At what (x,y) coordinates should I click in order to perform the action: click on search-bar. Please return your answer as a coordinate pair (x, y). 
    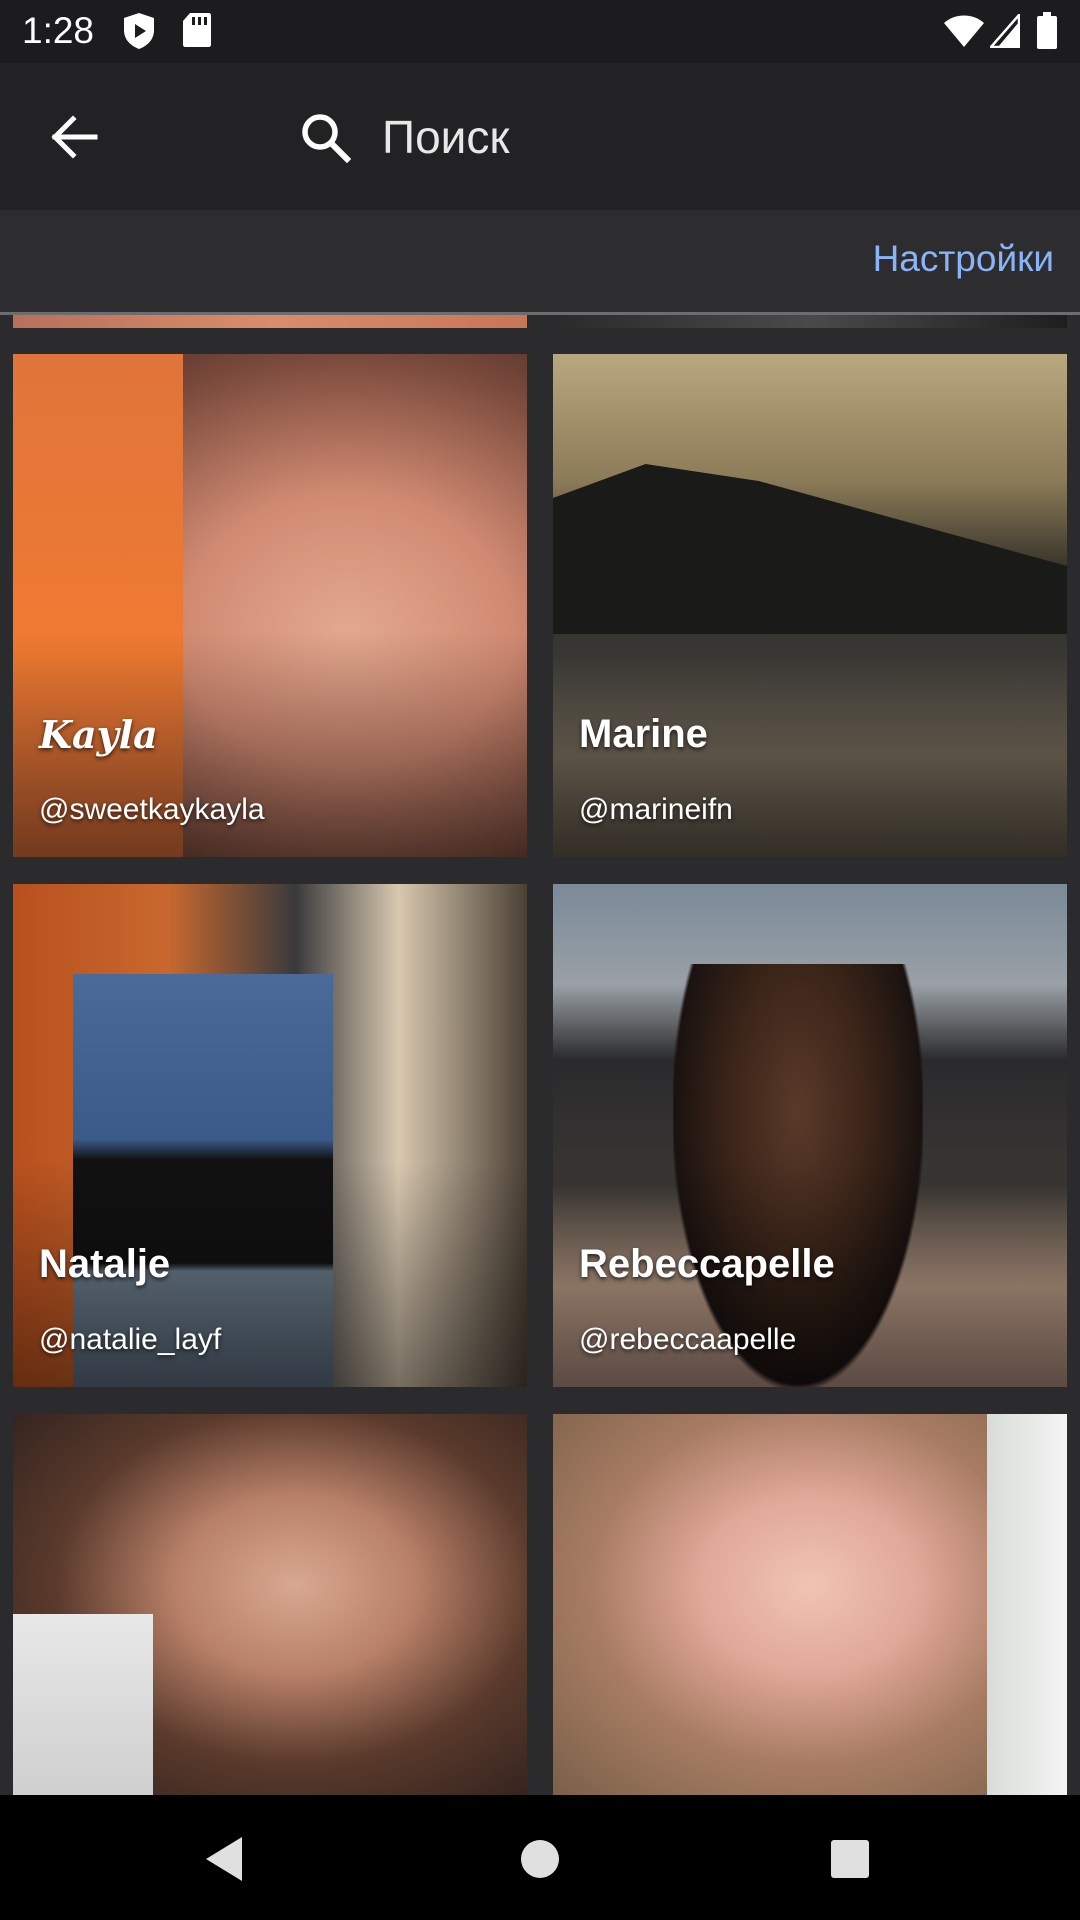
    Looking at the image, I should click on (640, 137).